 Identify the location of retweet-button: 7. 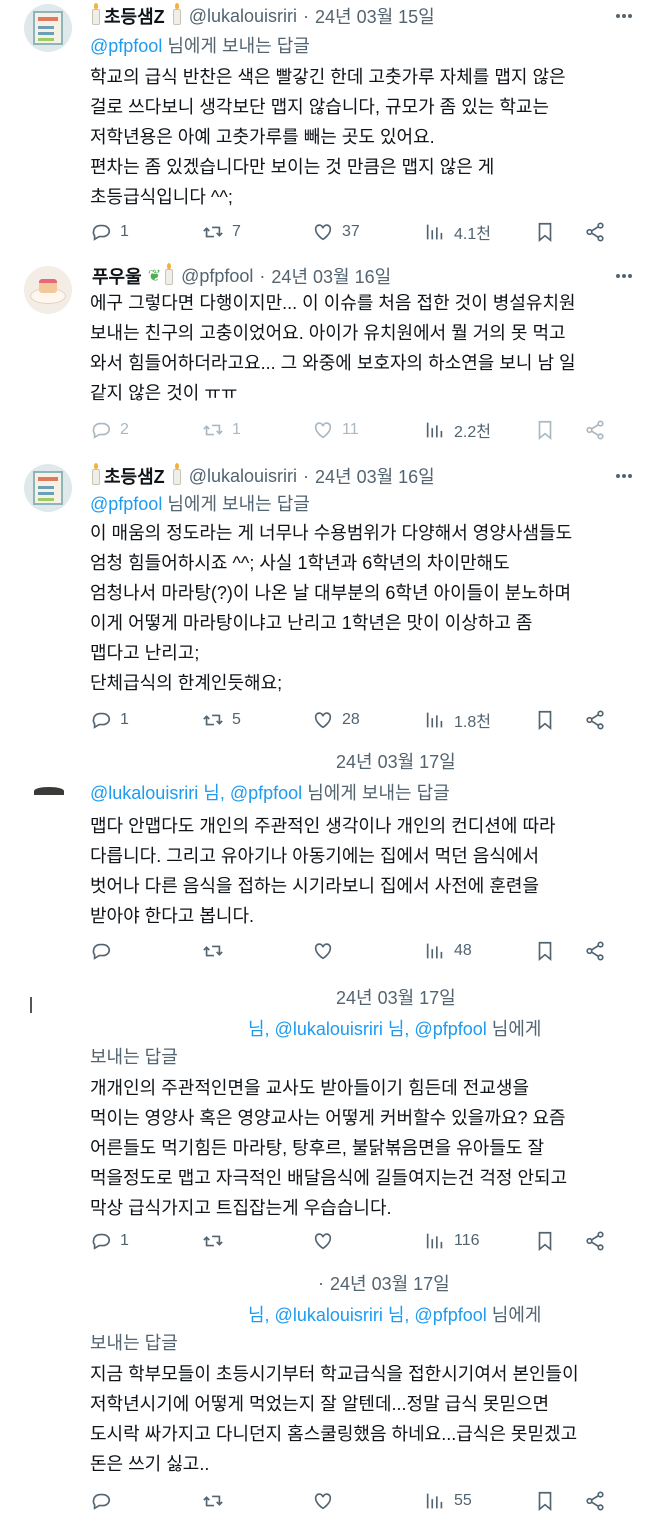
(221, 232).